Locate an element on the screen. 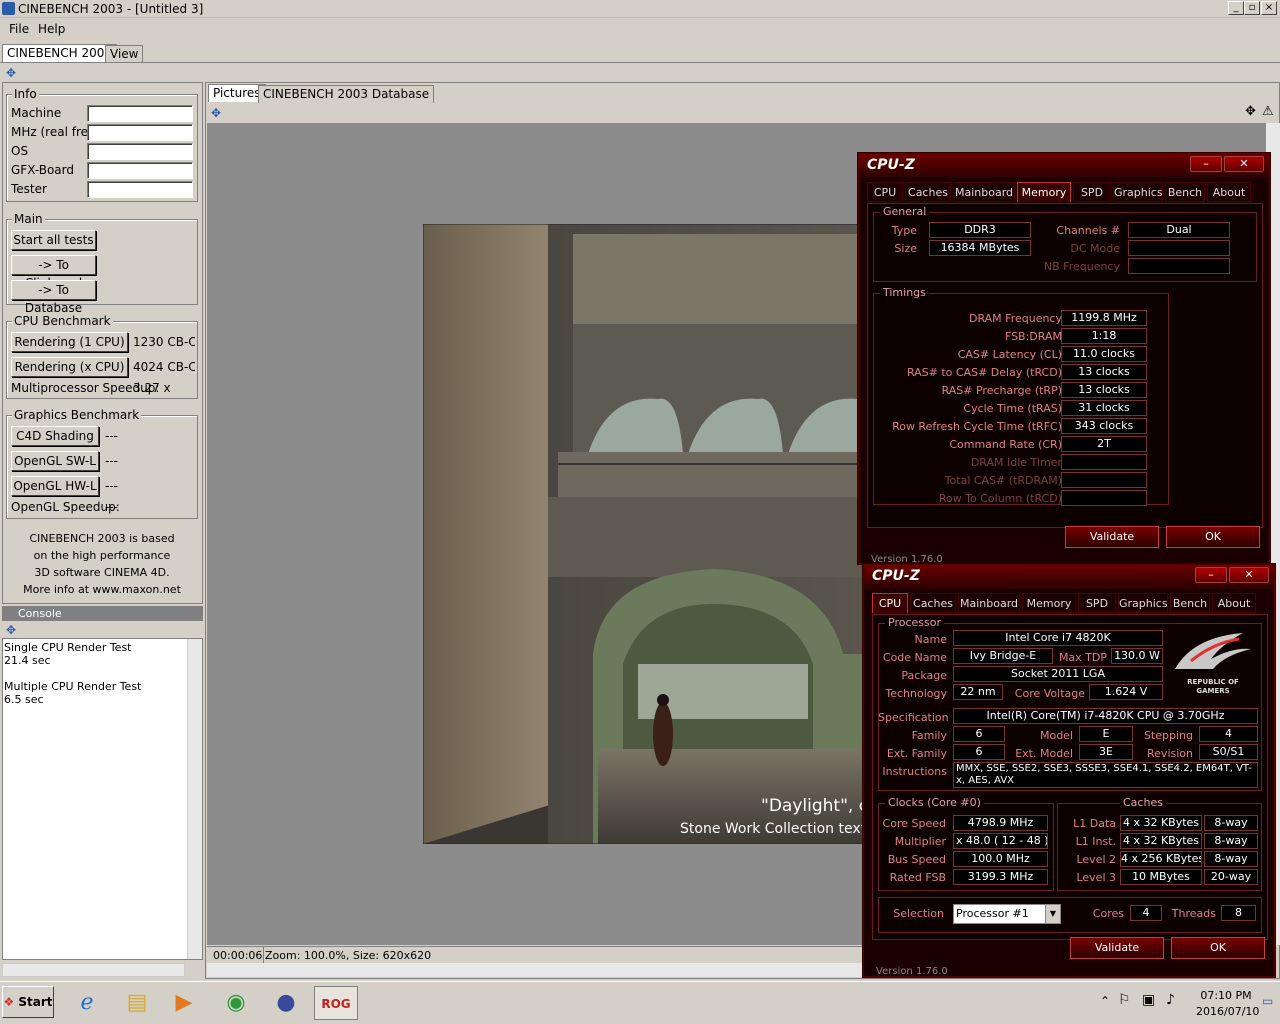 The image size is (1280, 1024). tab-view: View is located at coordinates (124, 54).